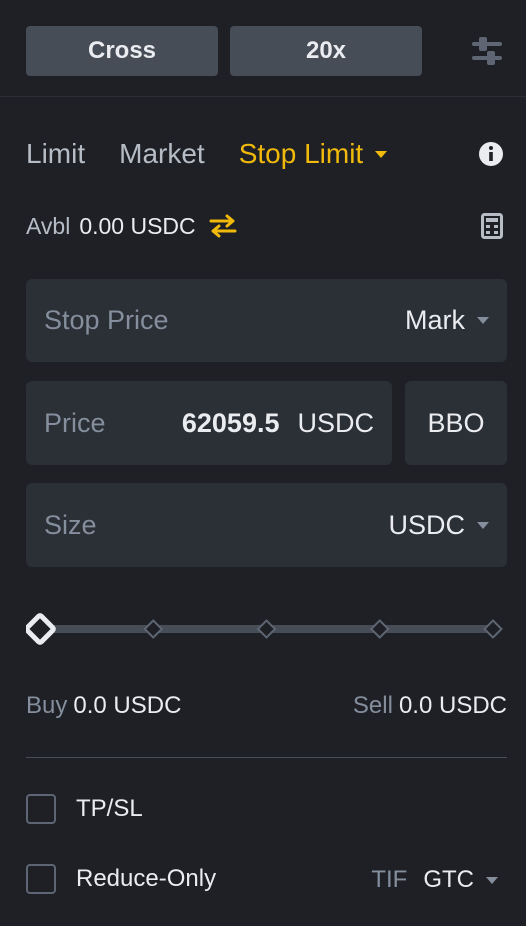 The width and height of the screenshot is (526, 926). I want to click on size-slider, so click(266, 629).